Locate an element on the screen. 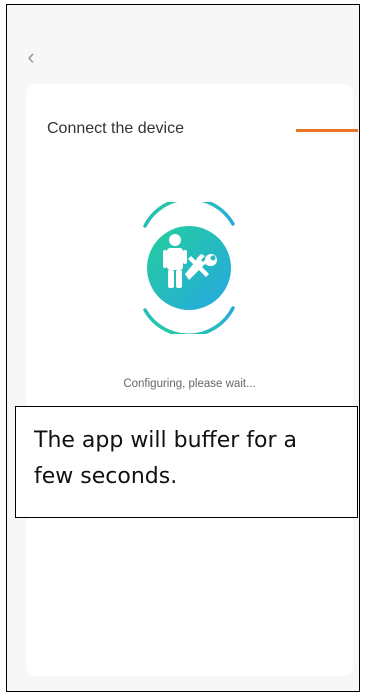  orange-pointer-line is located at coordinates (327, 130).